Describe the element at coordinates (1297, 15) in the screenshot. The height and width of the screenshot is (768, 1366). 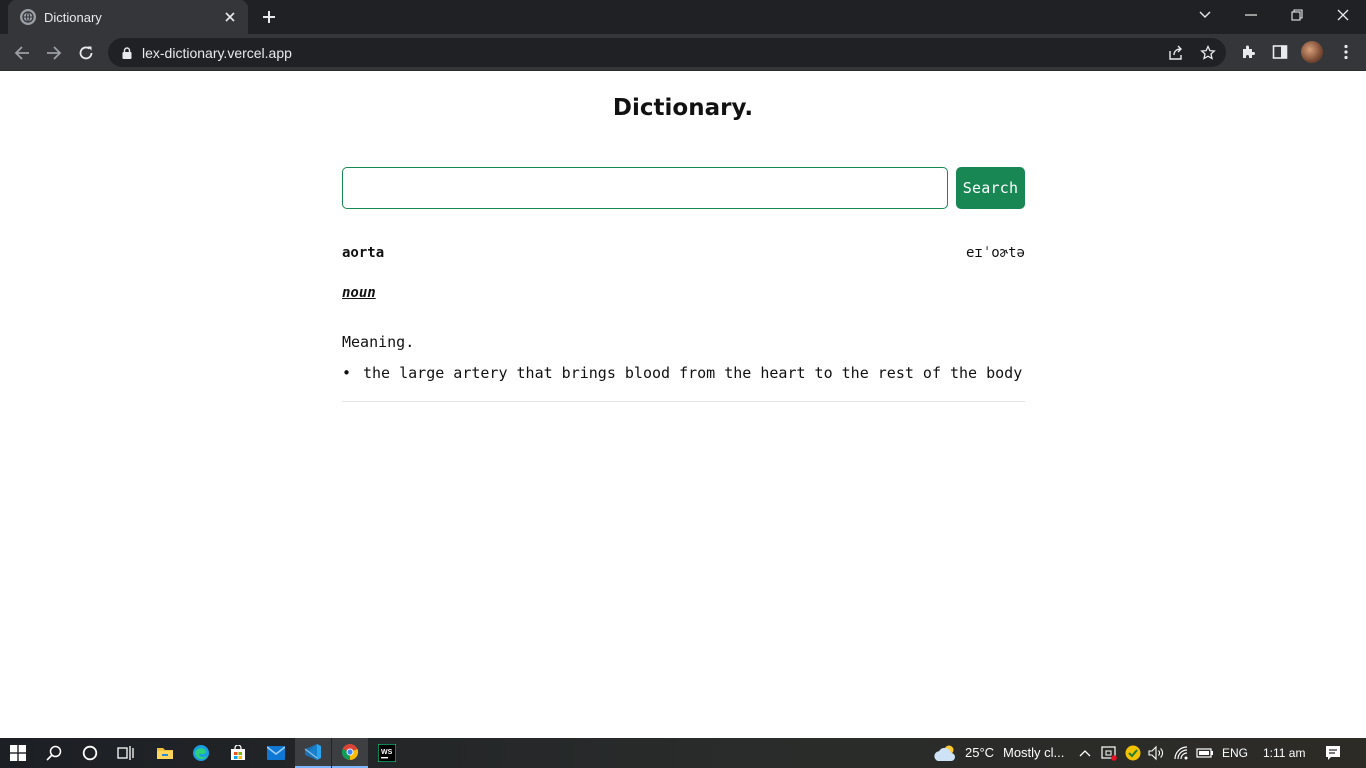
I see `restore-icon` at that location.